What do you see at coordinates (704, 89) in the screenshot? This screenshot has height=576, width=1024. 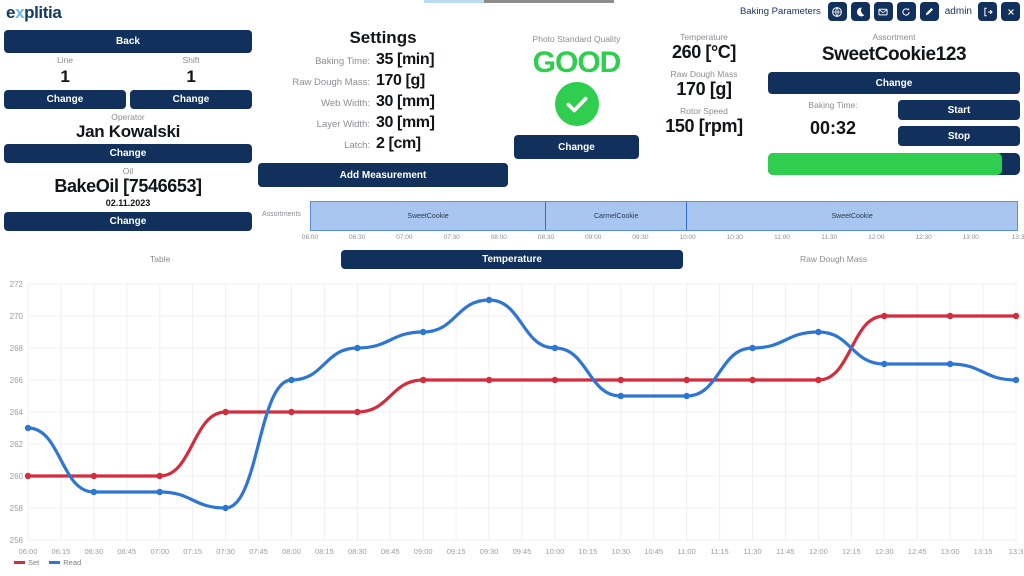 I see `measure-value: 170 [g]` at bounding box center [704, 89].